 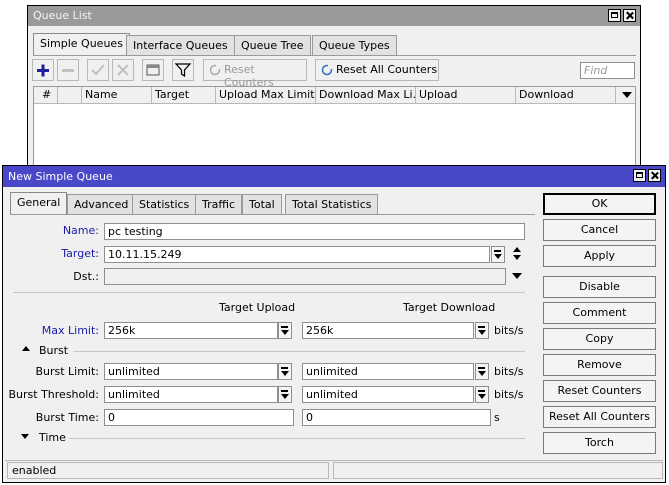 What do you see at coordinates (180, 45) in the screenshot?
I see `tab-interface-queues: Interface Queues` at bounding box center [180, 45].